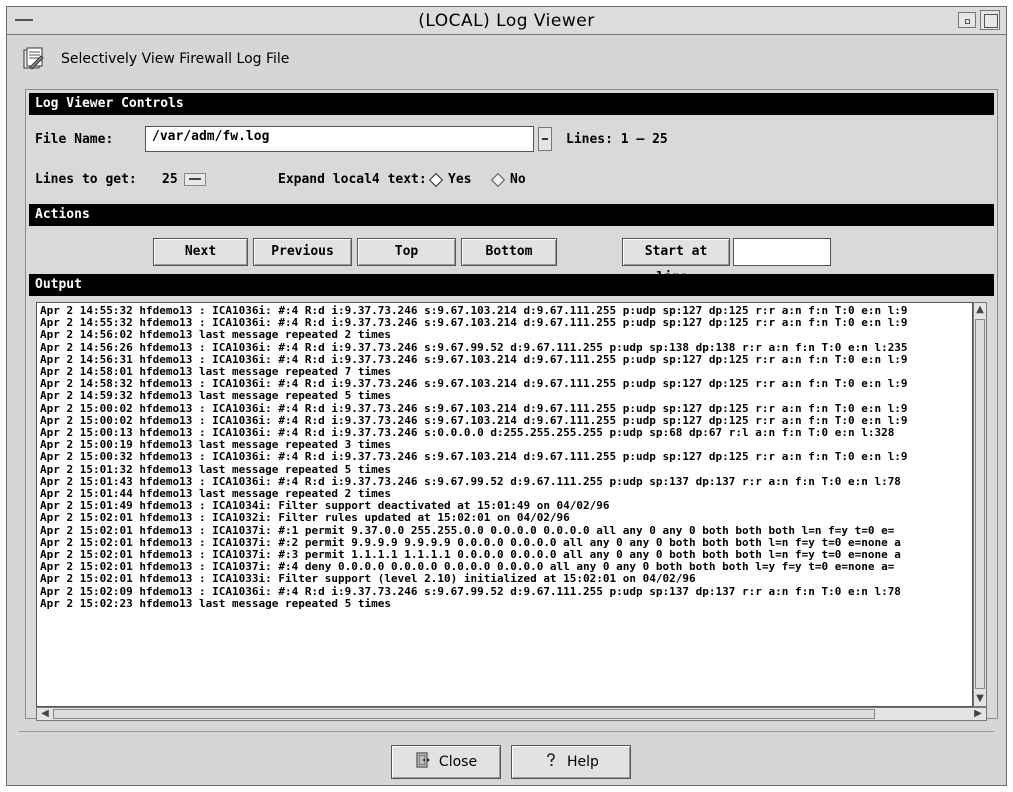  Describe the element at coordinates (782, 252) in the screenshot. I see `start-at-line-input` at that location.